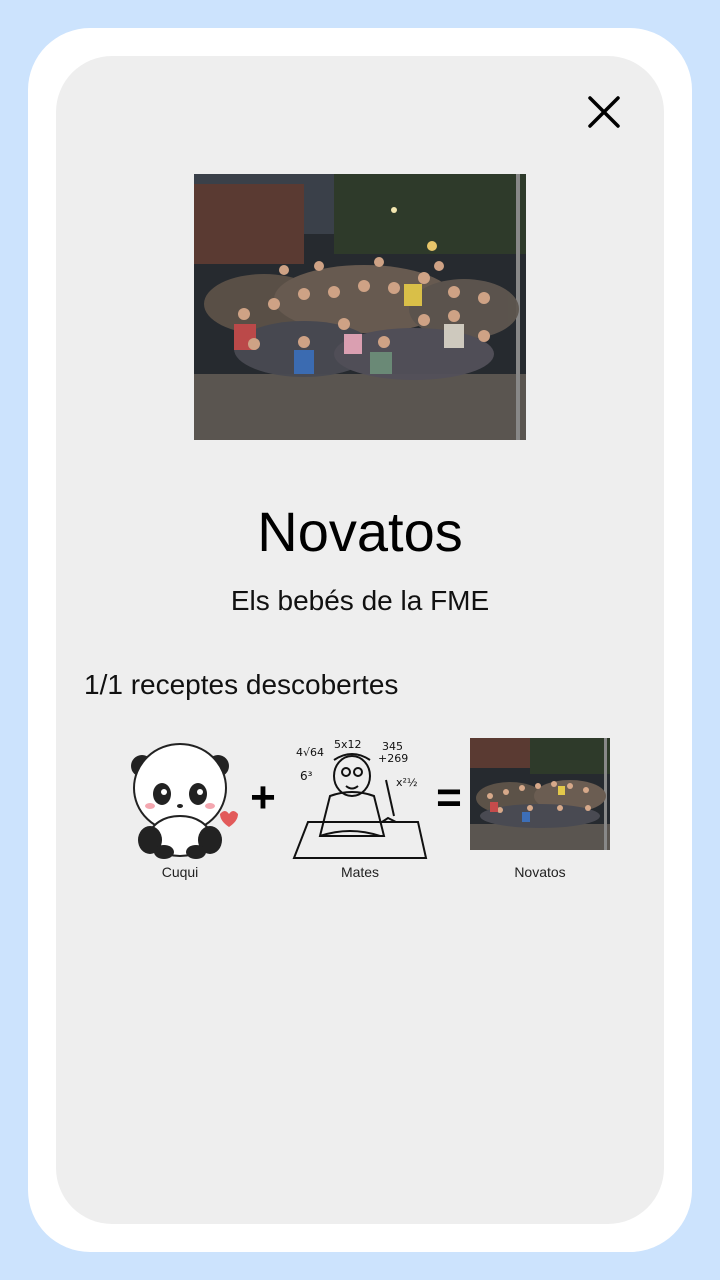  I want to click on svg-text: +269, so click(393, 758).